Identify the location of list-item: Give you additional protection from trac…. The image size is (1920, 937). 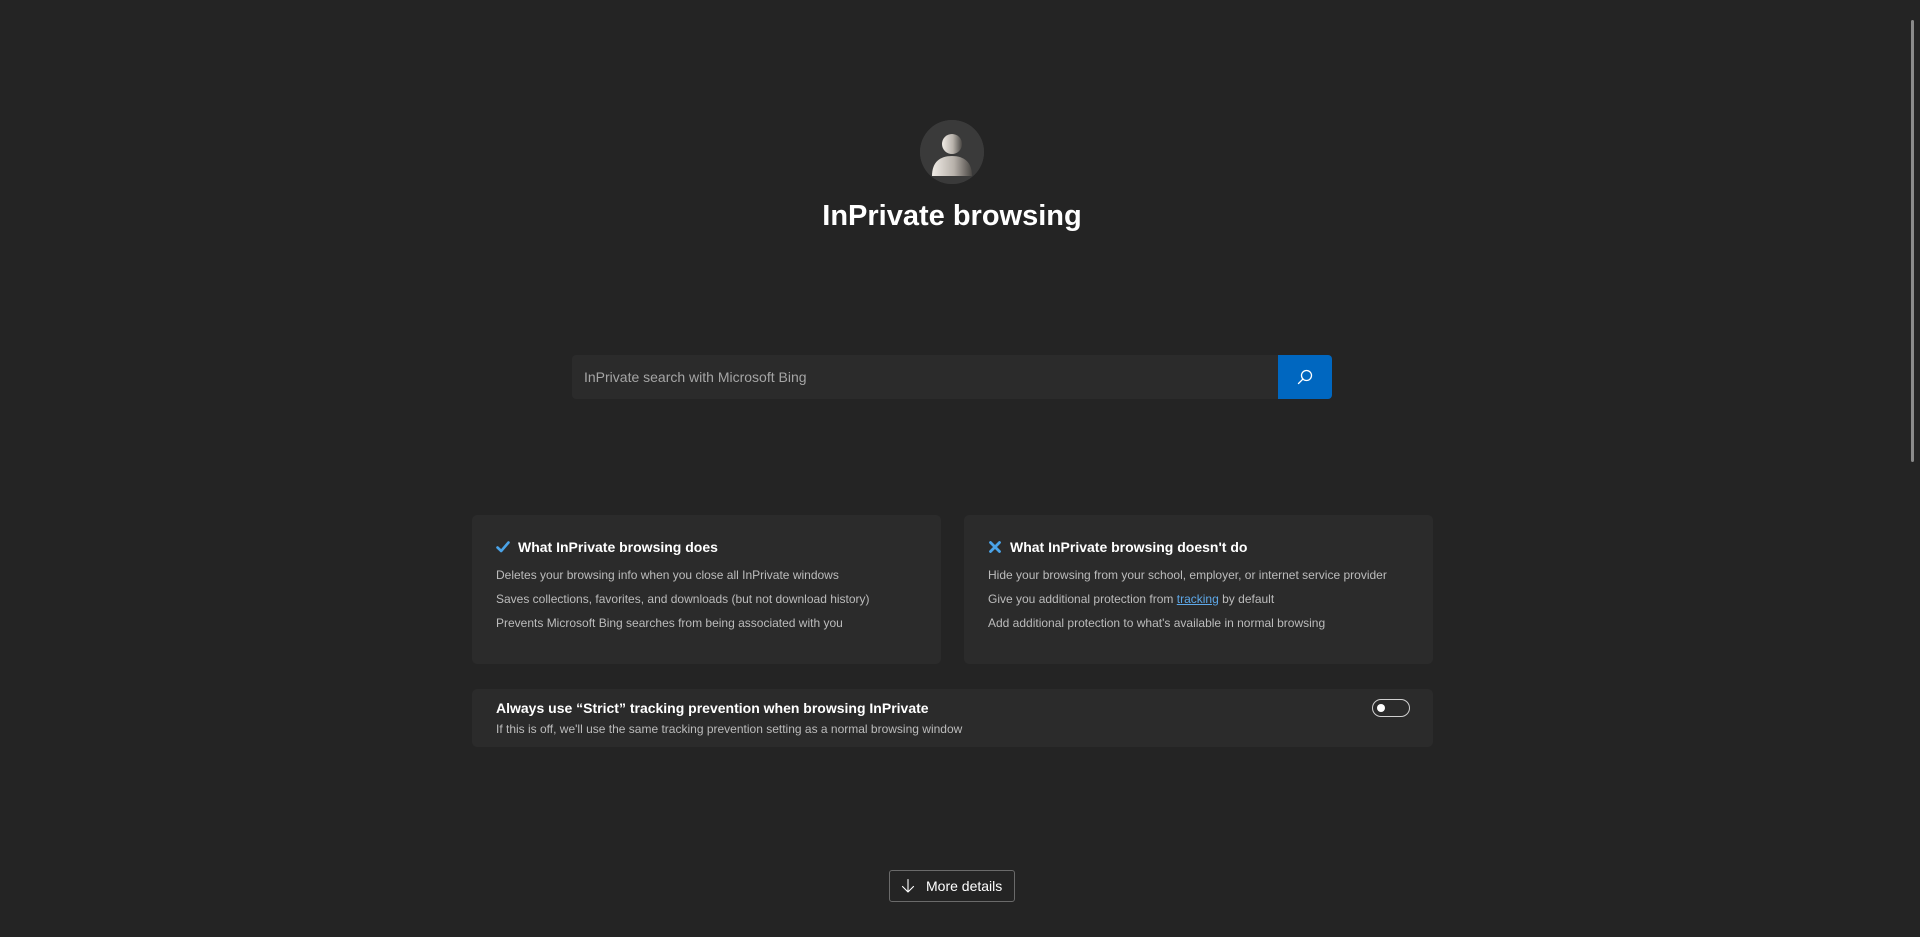
(1198, 599).